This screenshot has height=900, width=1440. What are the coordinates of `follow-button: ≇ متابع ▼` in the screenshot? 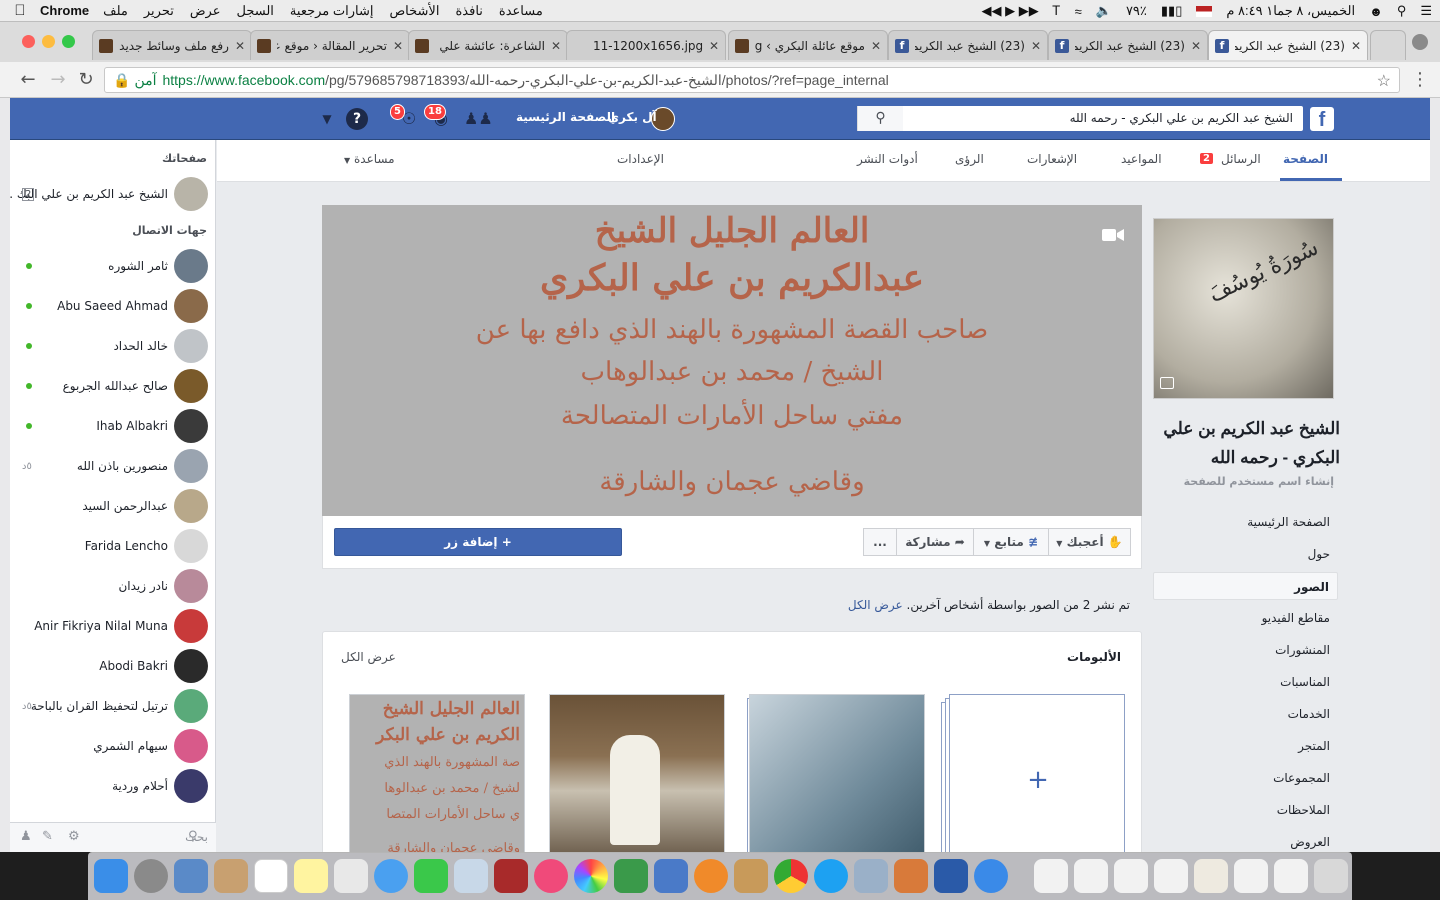 It's located at (1011, 542).